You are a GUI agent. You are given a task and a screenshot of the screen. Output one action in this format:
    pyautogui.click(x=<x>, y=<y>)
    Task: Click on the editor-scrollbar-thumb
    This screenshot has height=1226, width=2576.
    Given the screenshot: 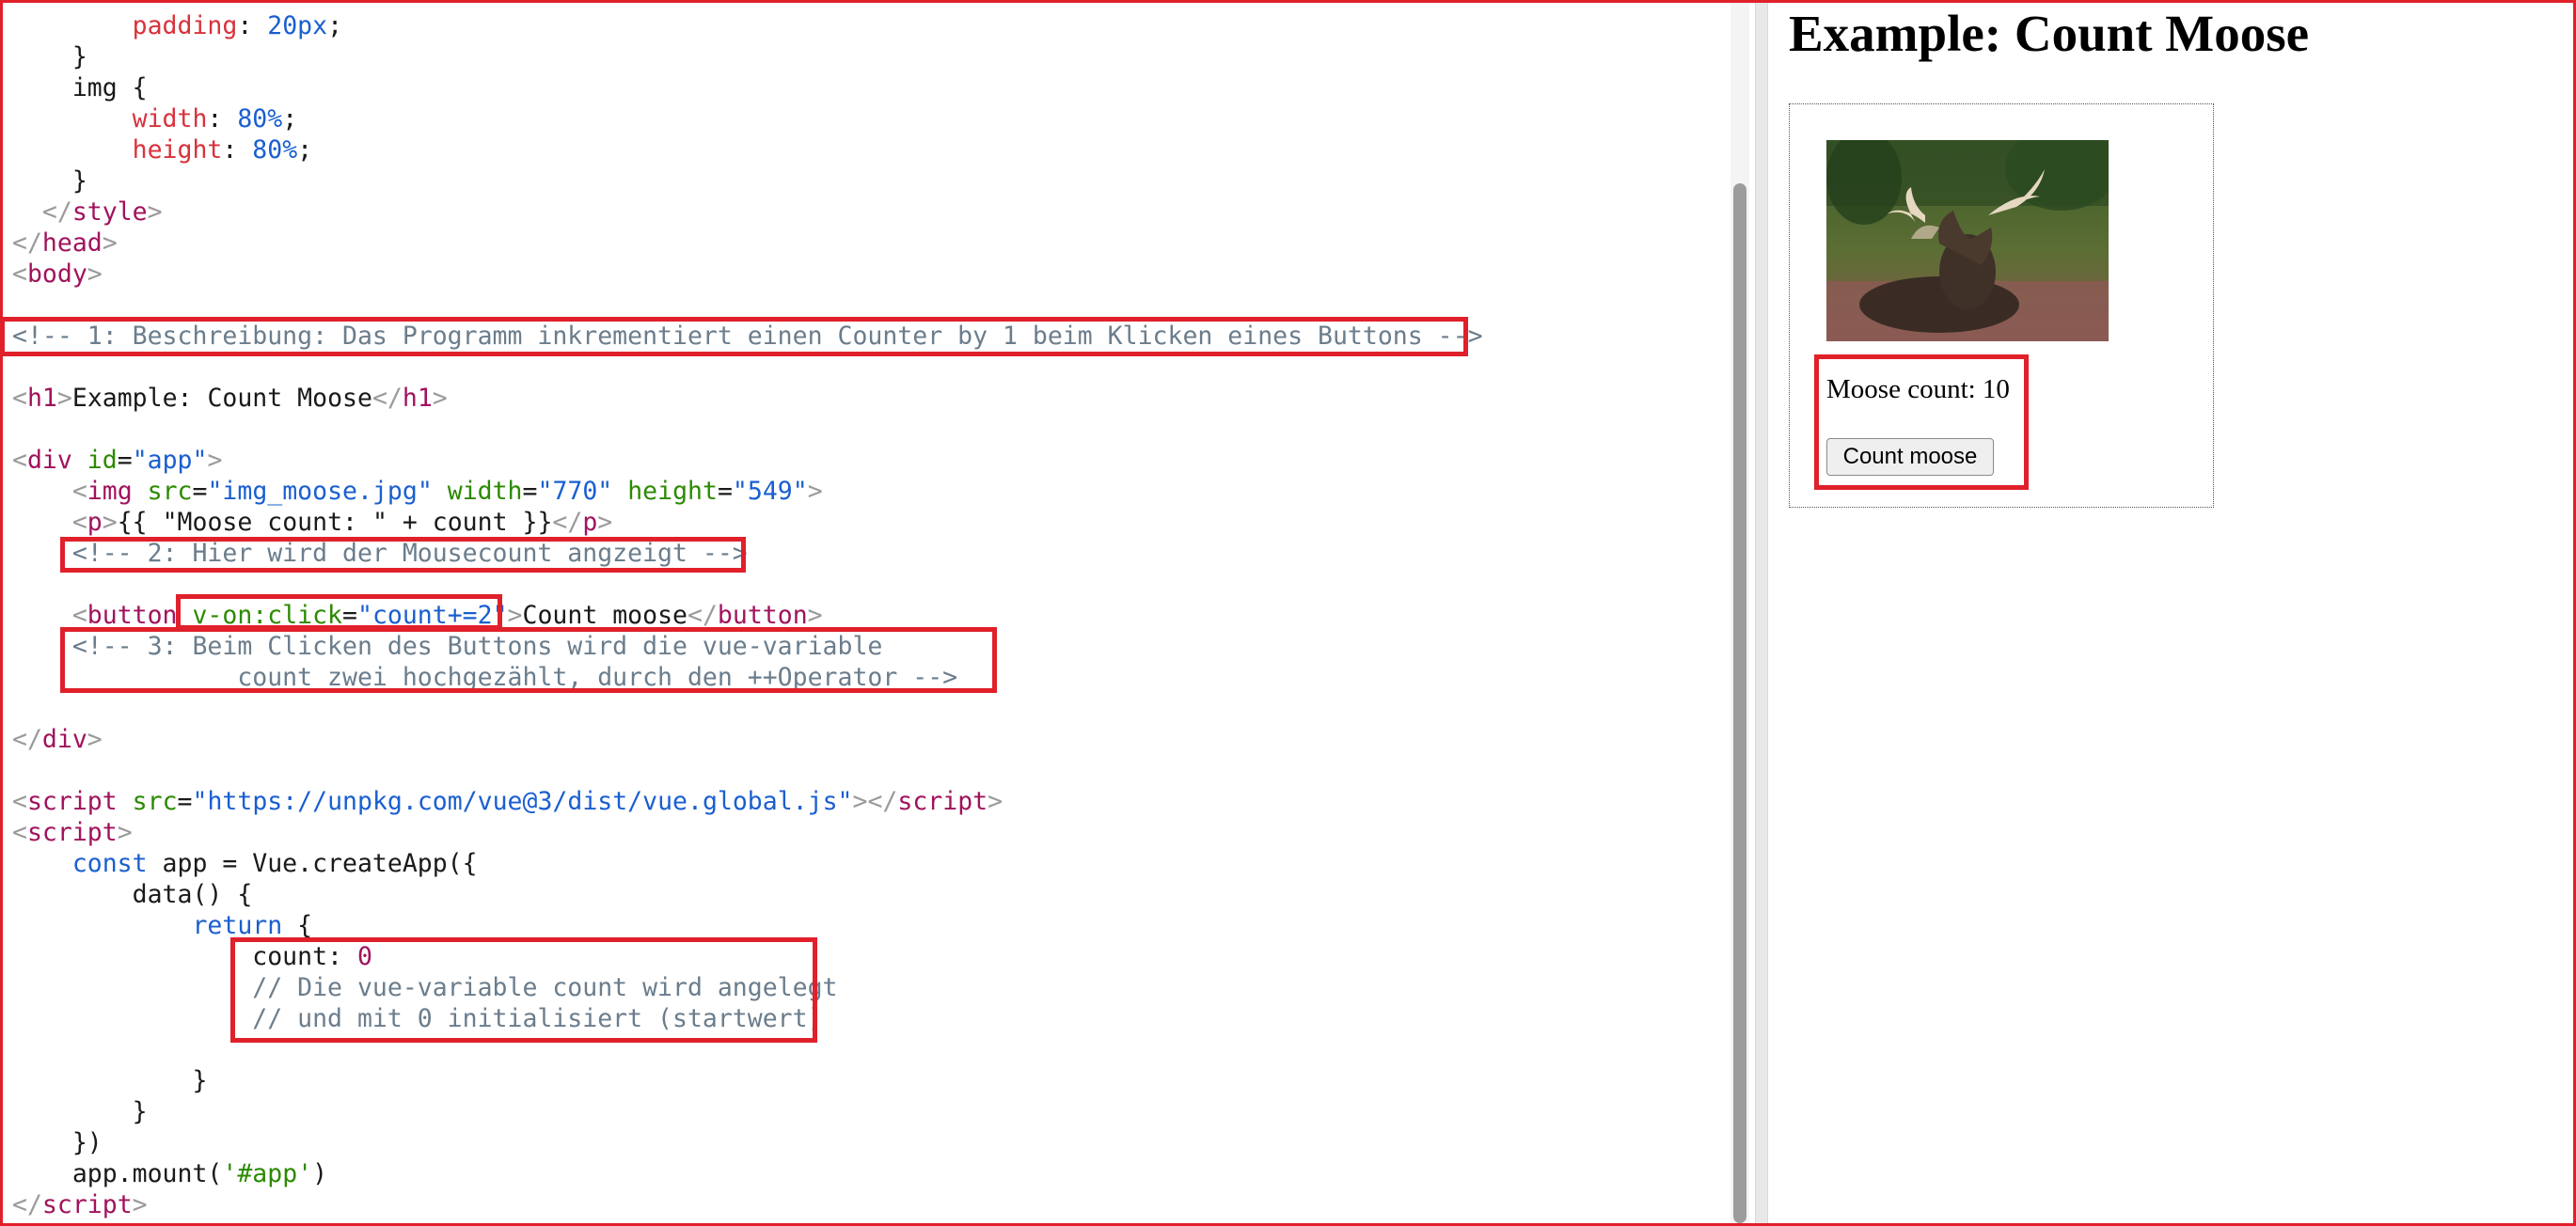 What is the action you would take?
    pyautogui.click(x=1739, y=703)
    